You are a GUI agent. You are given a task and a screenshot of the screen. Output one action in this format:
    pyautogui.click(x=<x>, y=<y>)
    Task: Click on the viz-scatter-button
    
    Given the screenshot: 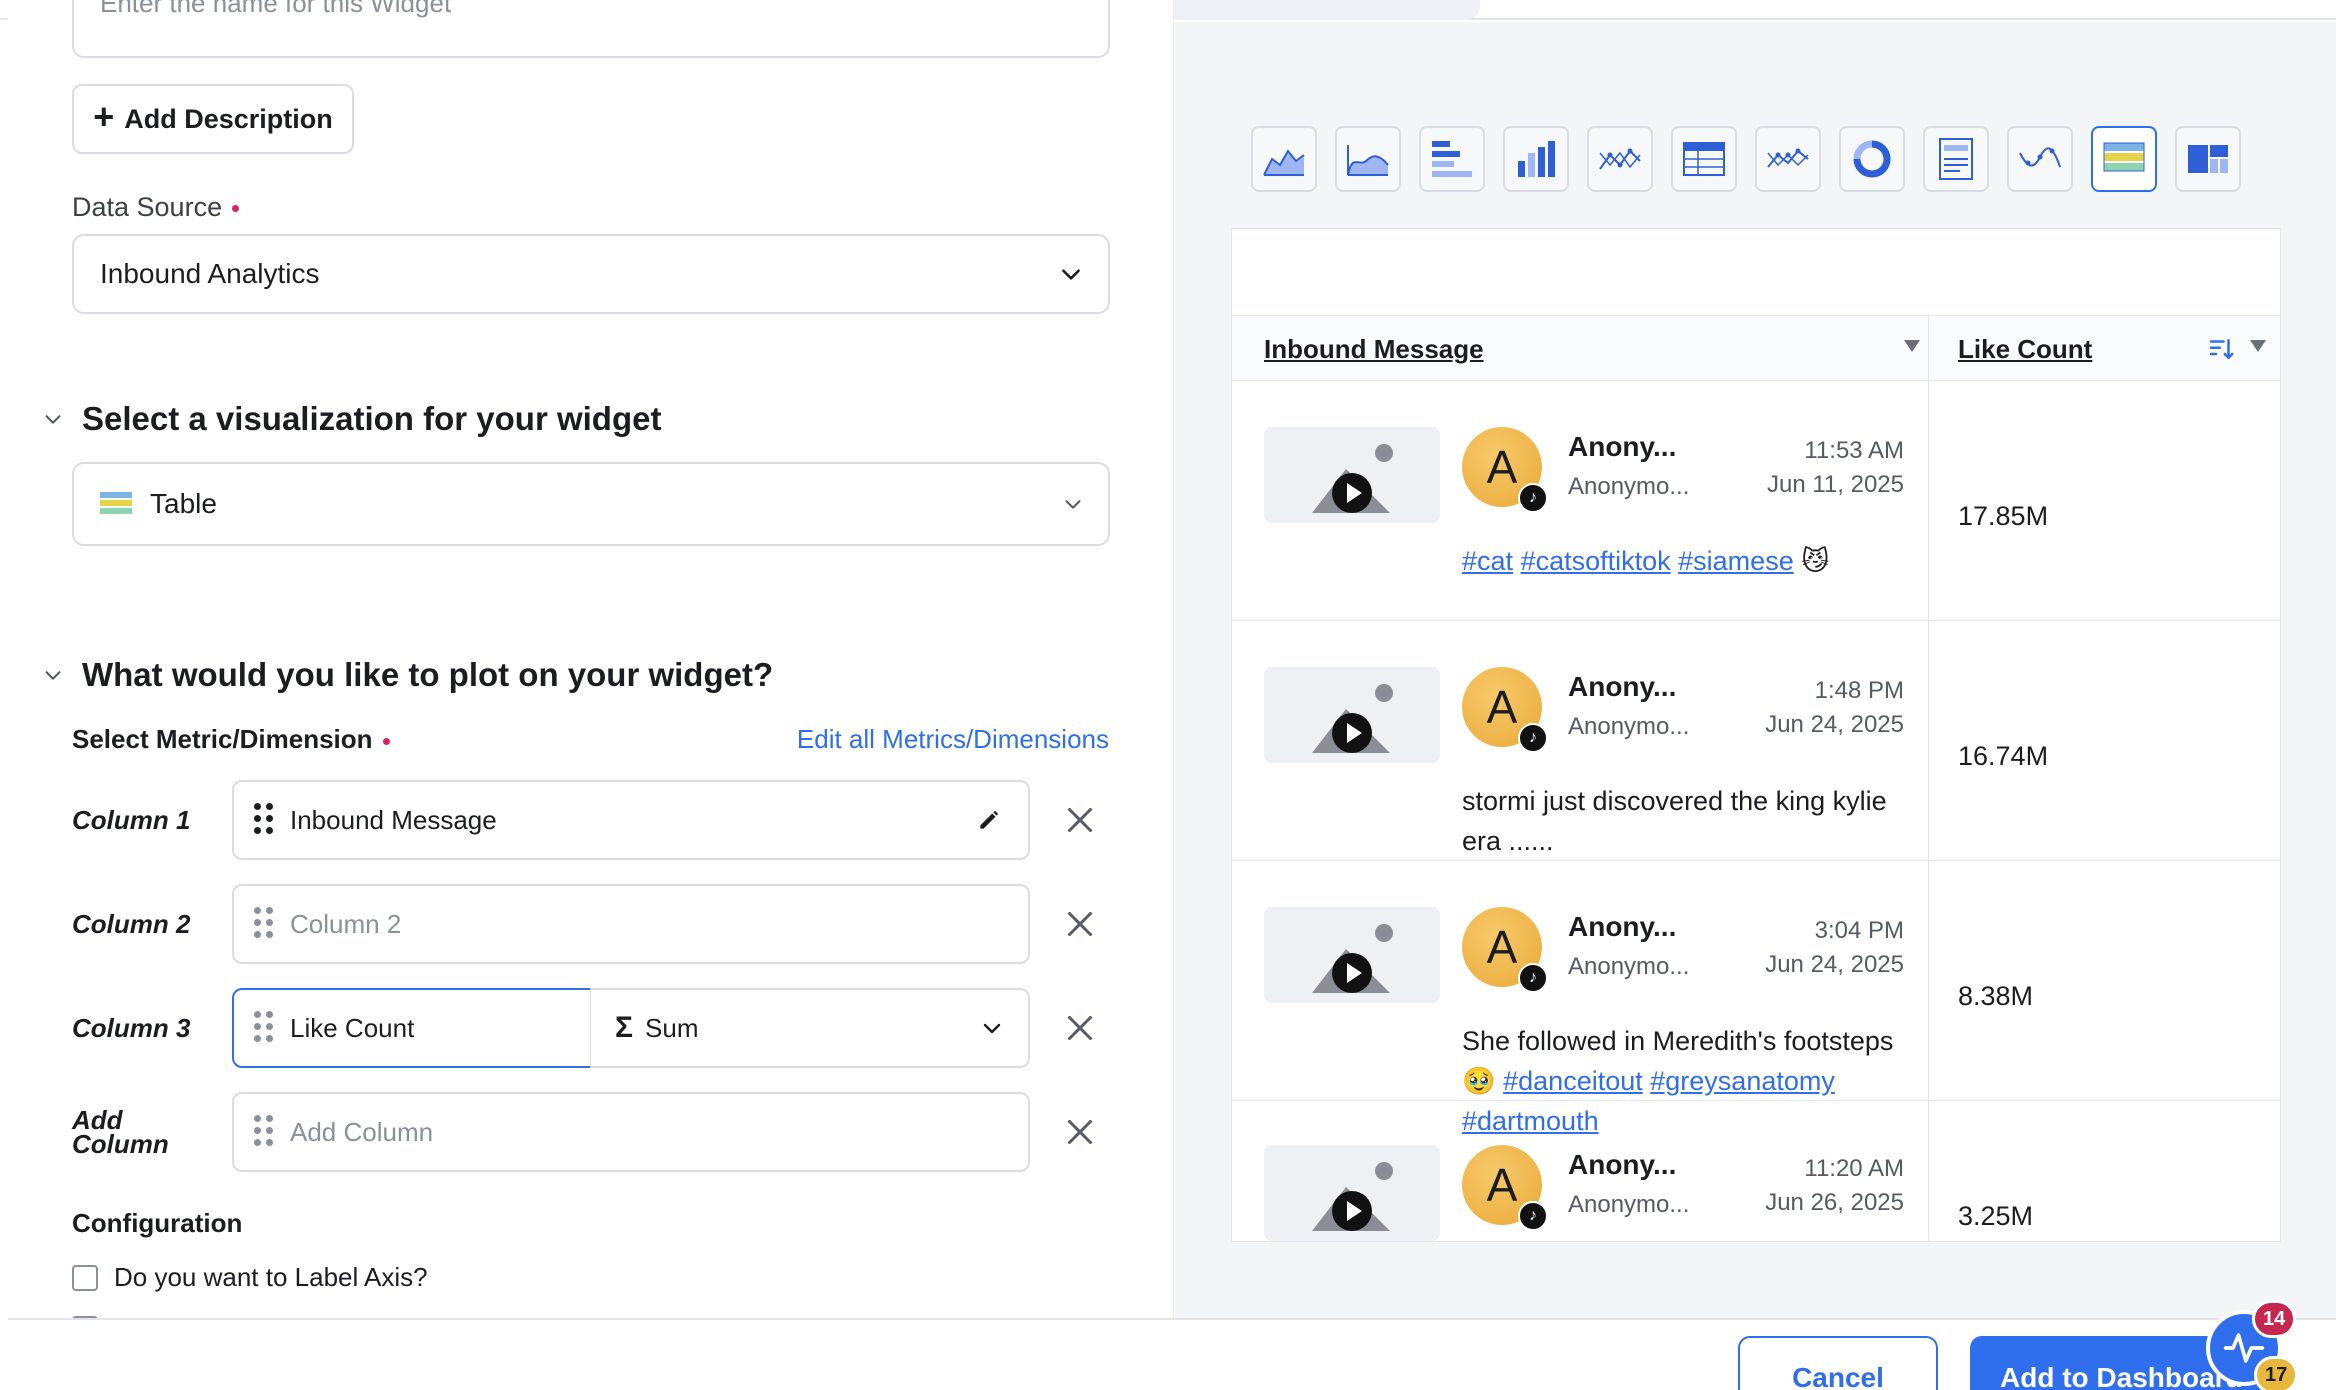 What is the action you would take?
    pyautogui.click(x=1620, y=159)
    